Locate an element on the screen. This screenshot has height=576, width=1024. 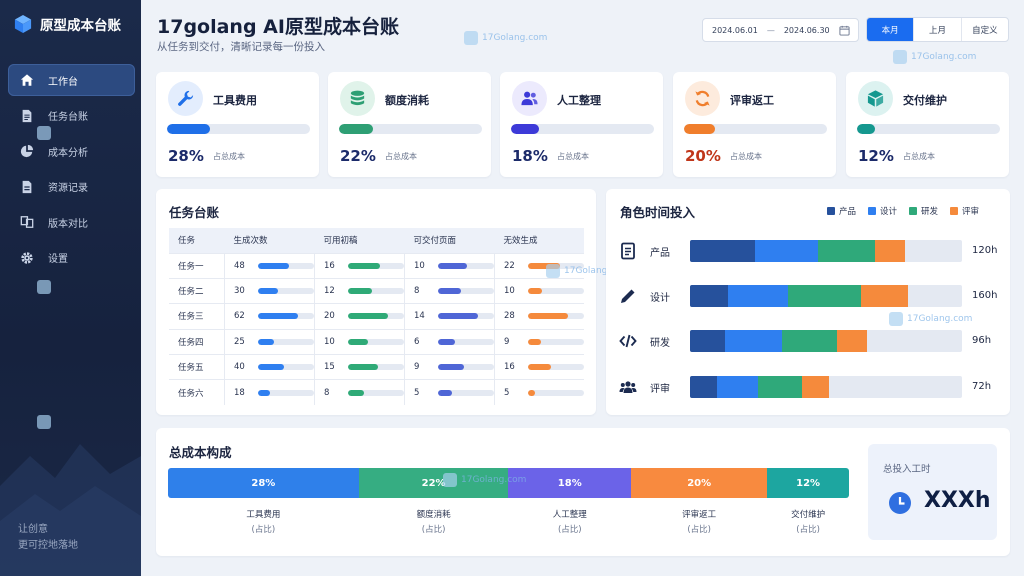
cell-content: 16 is located at coordinates (544, 367).